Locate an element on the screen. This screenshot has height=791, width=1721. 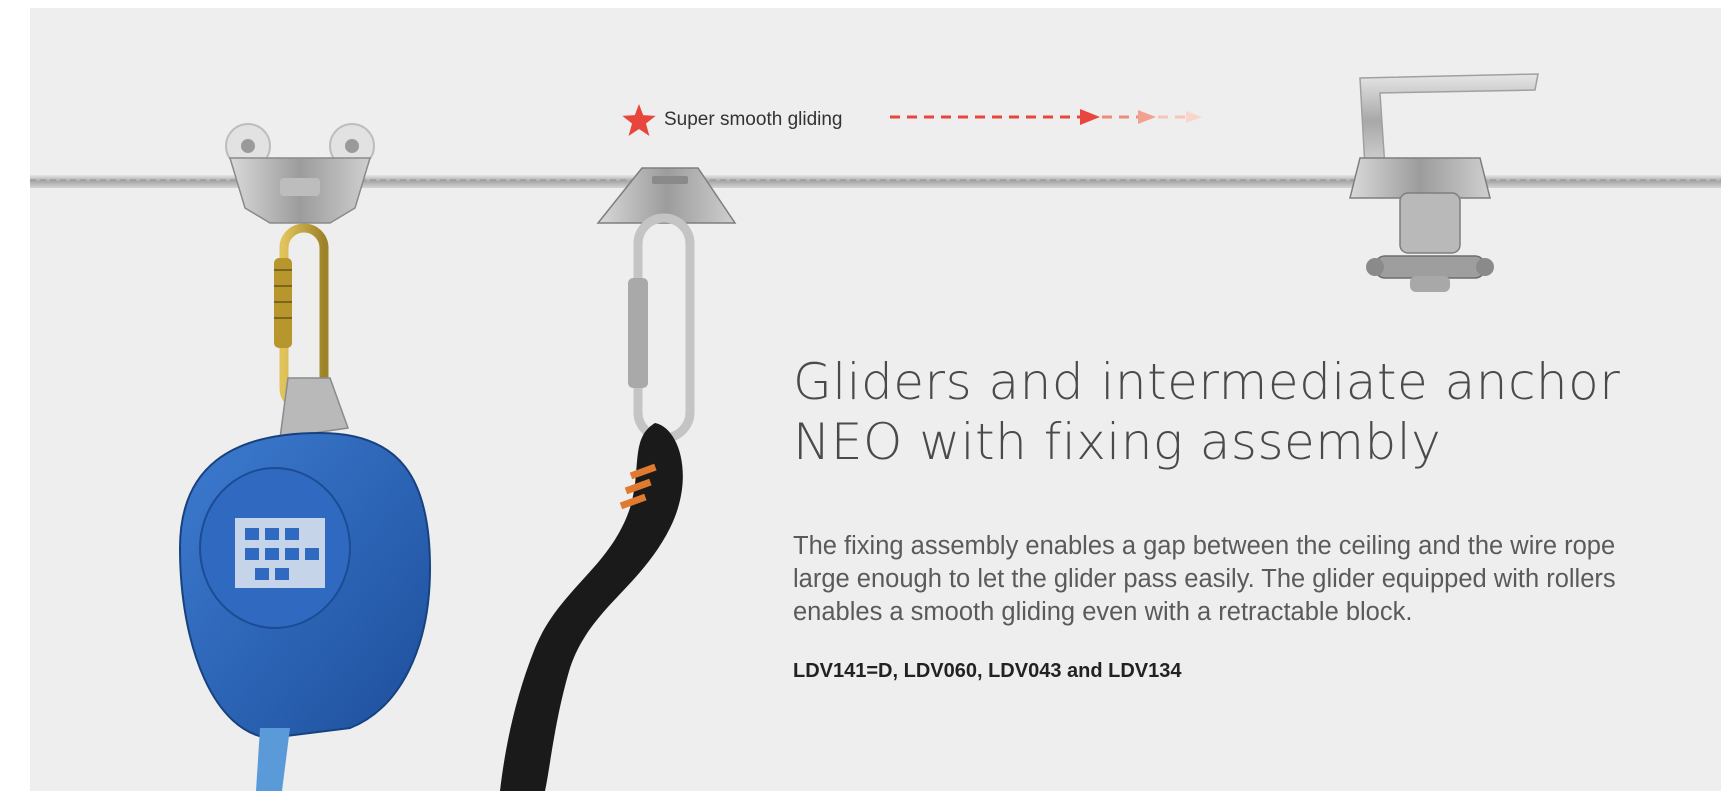
elastic-lanyard is located at coordinates (591, 607).